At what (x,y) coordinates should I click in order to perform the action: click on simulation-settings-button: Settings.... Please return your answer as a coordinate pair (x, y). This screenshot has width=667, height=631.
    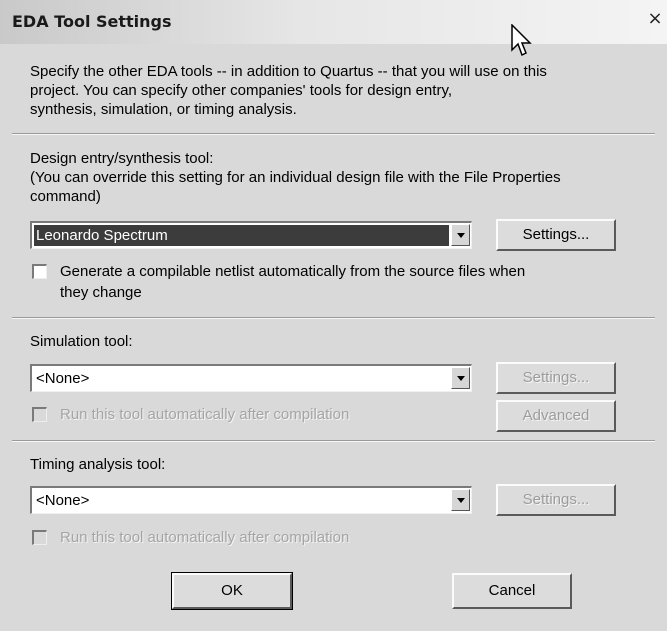
    Looking at the image, I should click on (556, 378).